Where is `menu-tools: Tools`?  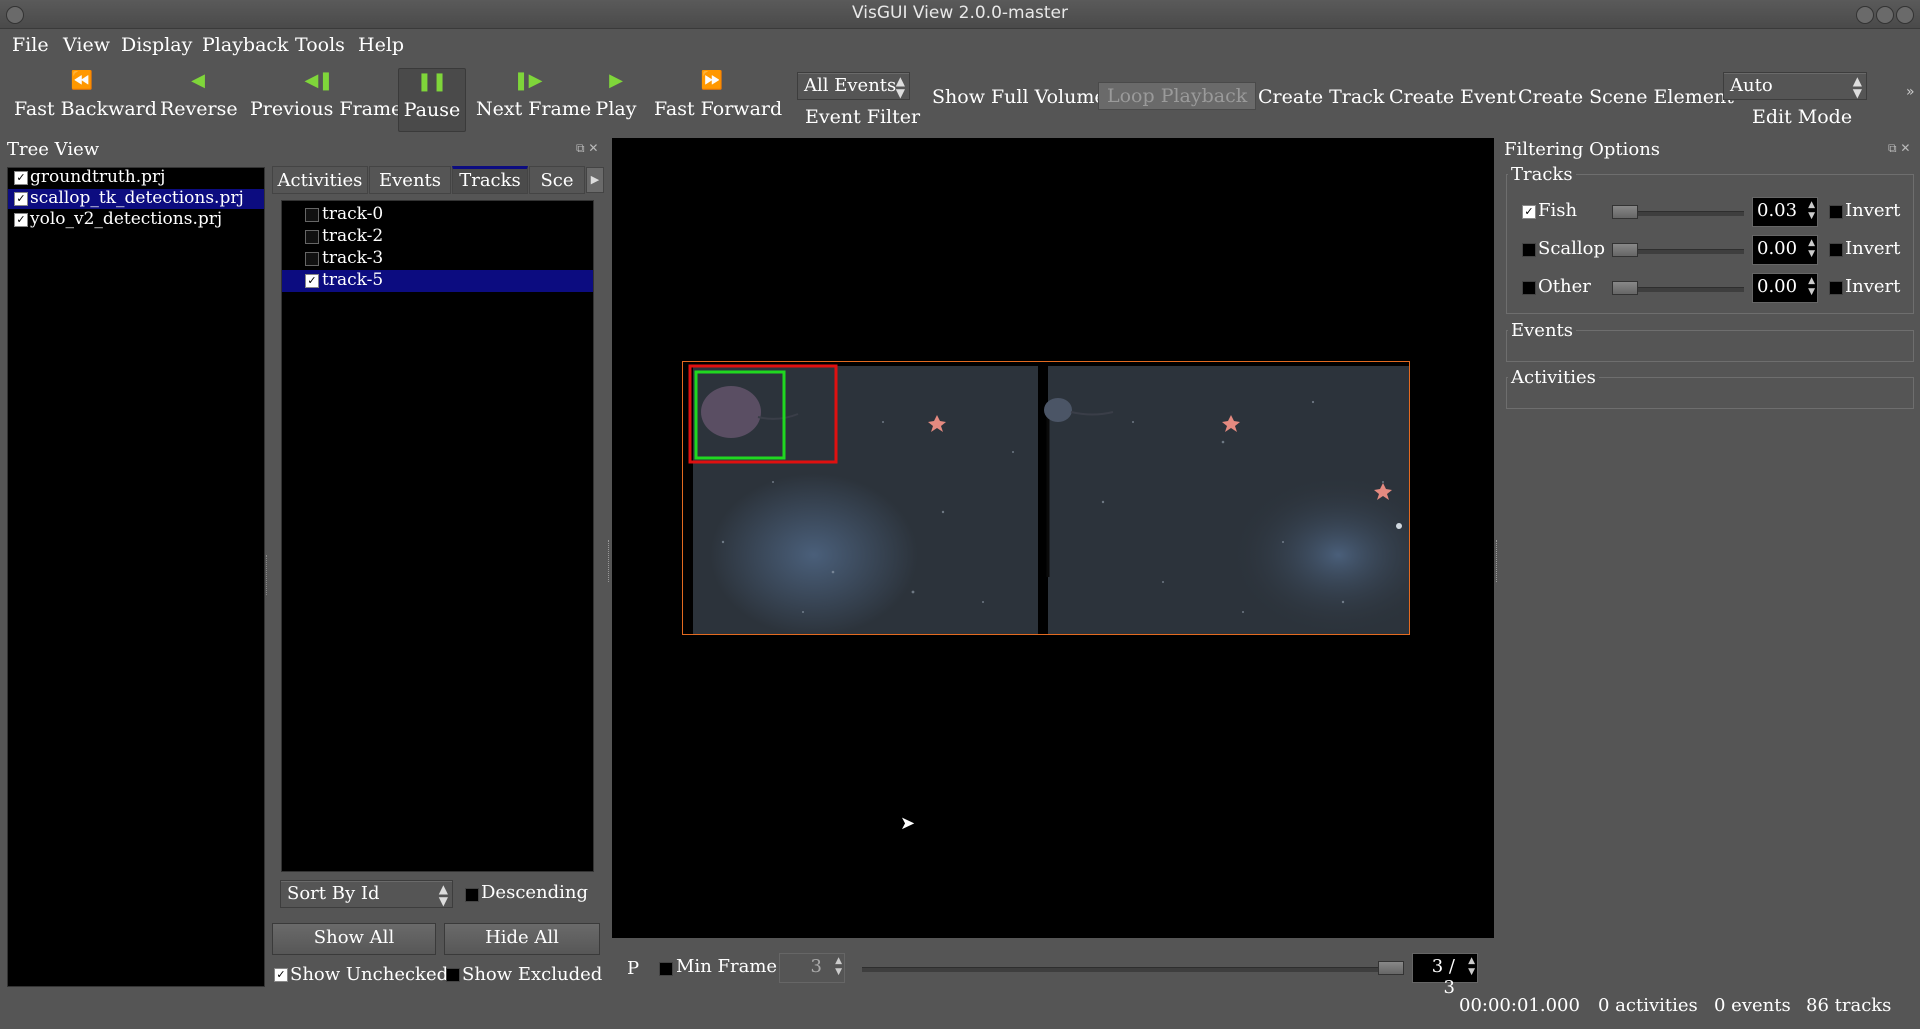
menu-tools: Tools is located at coordinates (320, 45).